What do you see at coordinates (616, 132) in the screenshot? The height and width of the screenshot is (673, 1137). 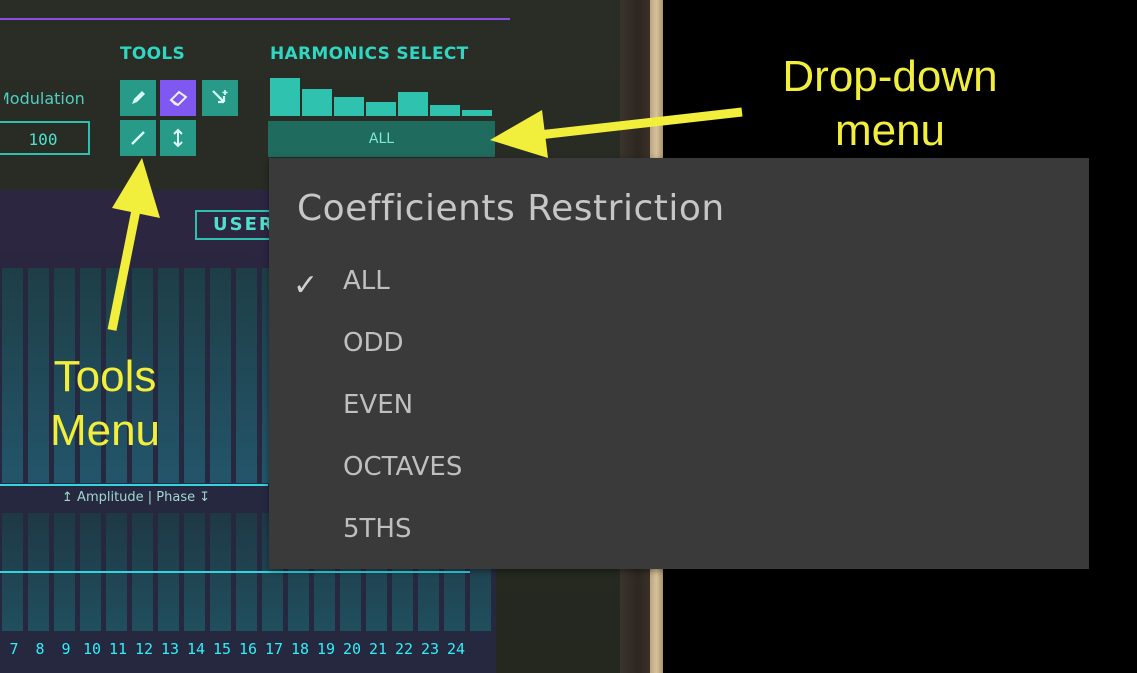 I see `dropdown-arrow` at bounding box center [616, 132].